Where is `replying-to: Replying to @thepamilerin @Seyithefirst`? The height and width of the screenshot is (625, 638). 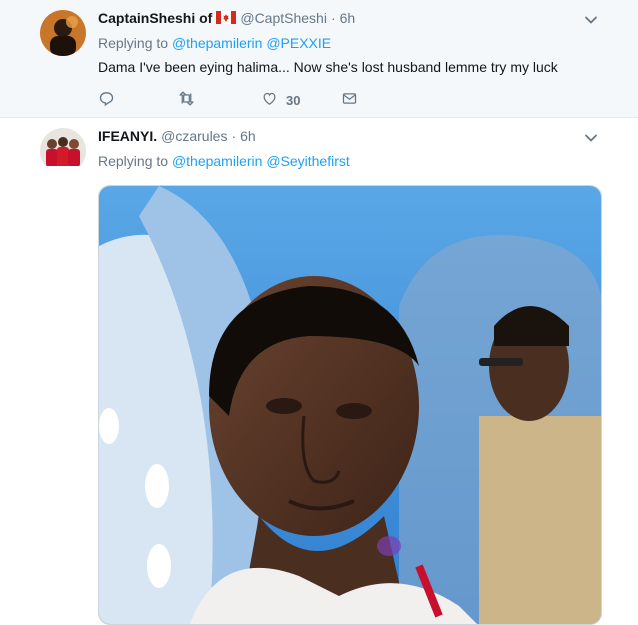 replying-to: Replying to @thepamilerin @Seyithefirst is located at coordinates (224, 161).